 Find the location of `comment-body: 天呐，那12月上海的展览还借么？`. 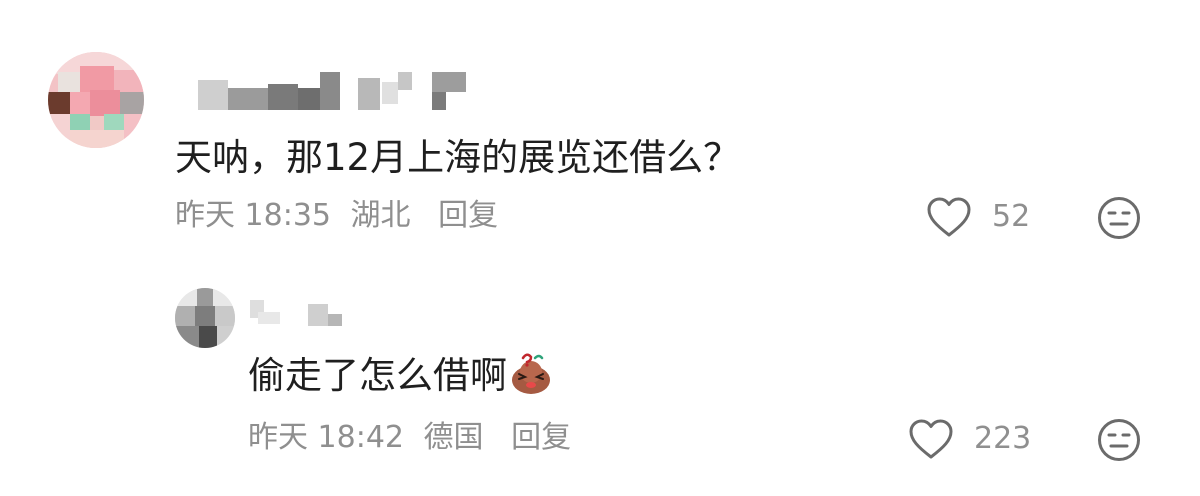

comment-body: 天呐，那12月上海的展览还借么？ is located at coordinates (458, 157).